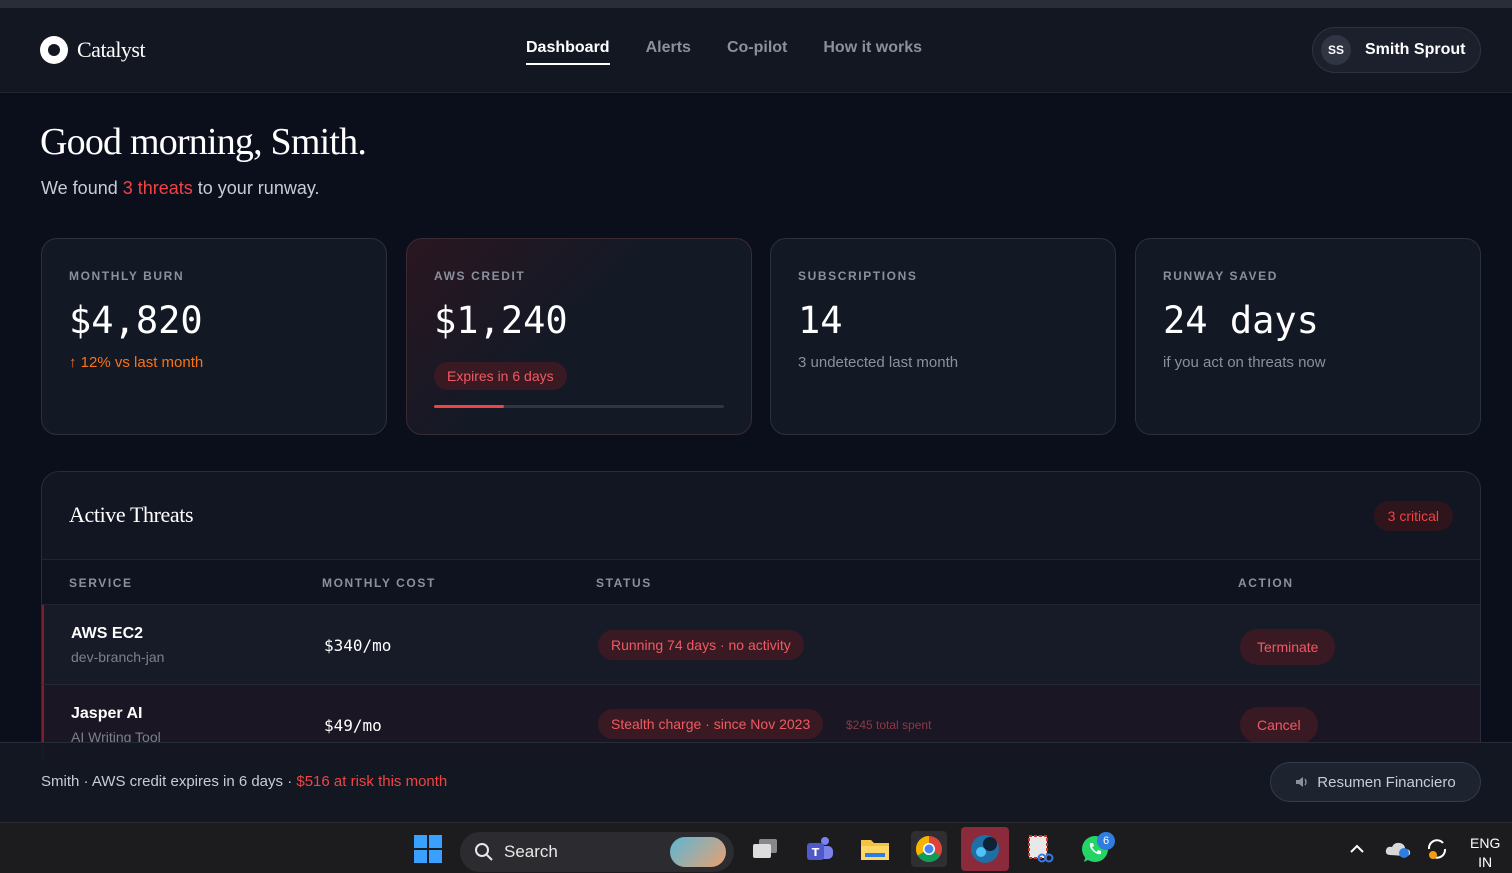  What do you see at coordinates (1485, 862) in the screenshot?
I see `region-label: IN` at bounding box center [1485, 862].